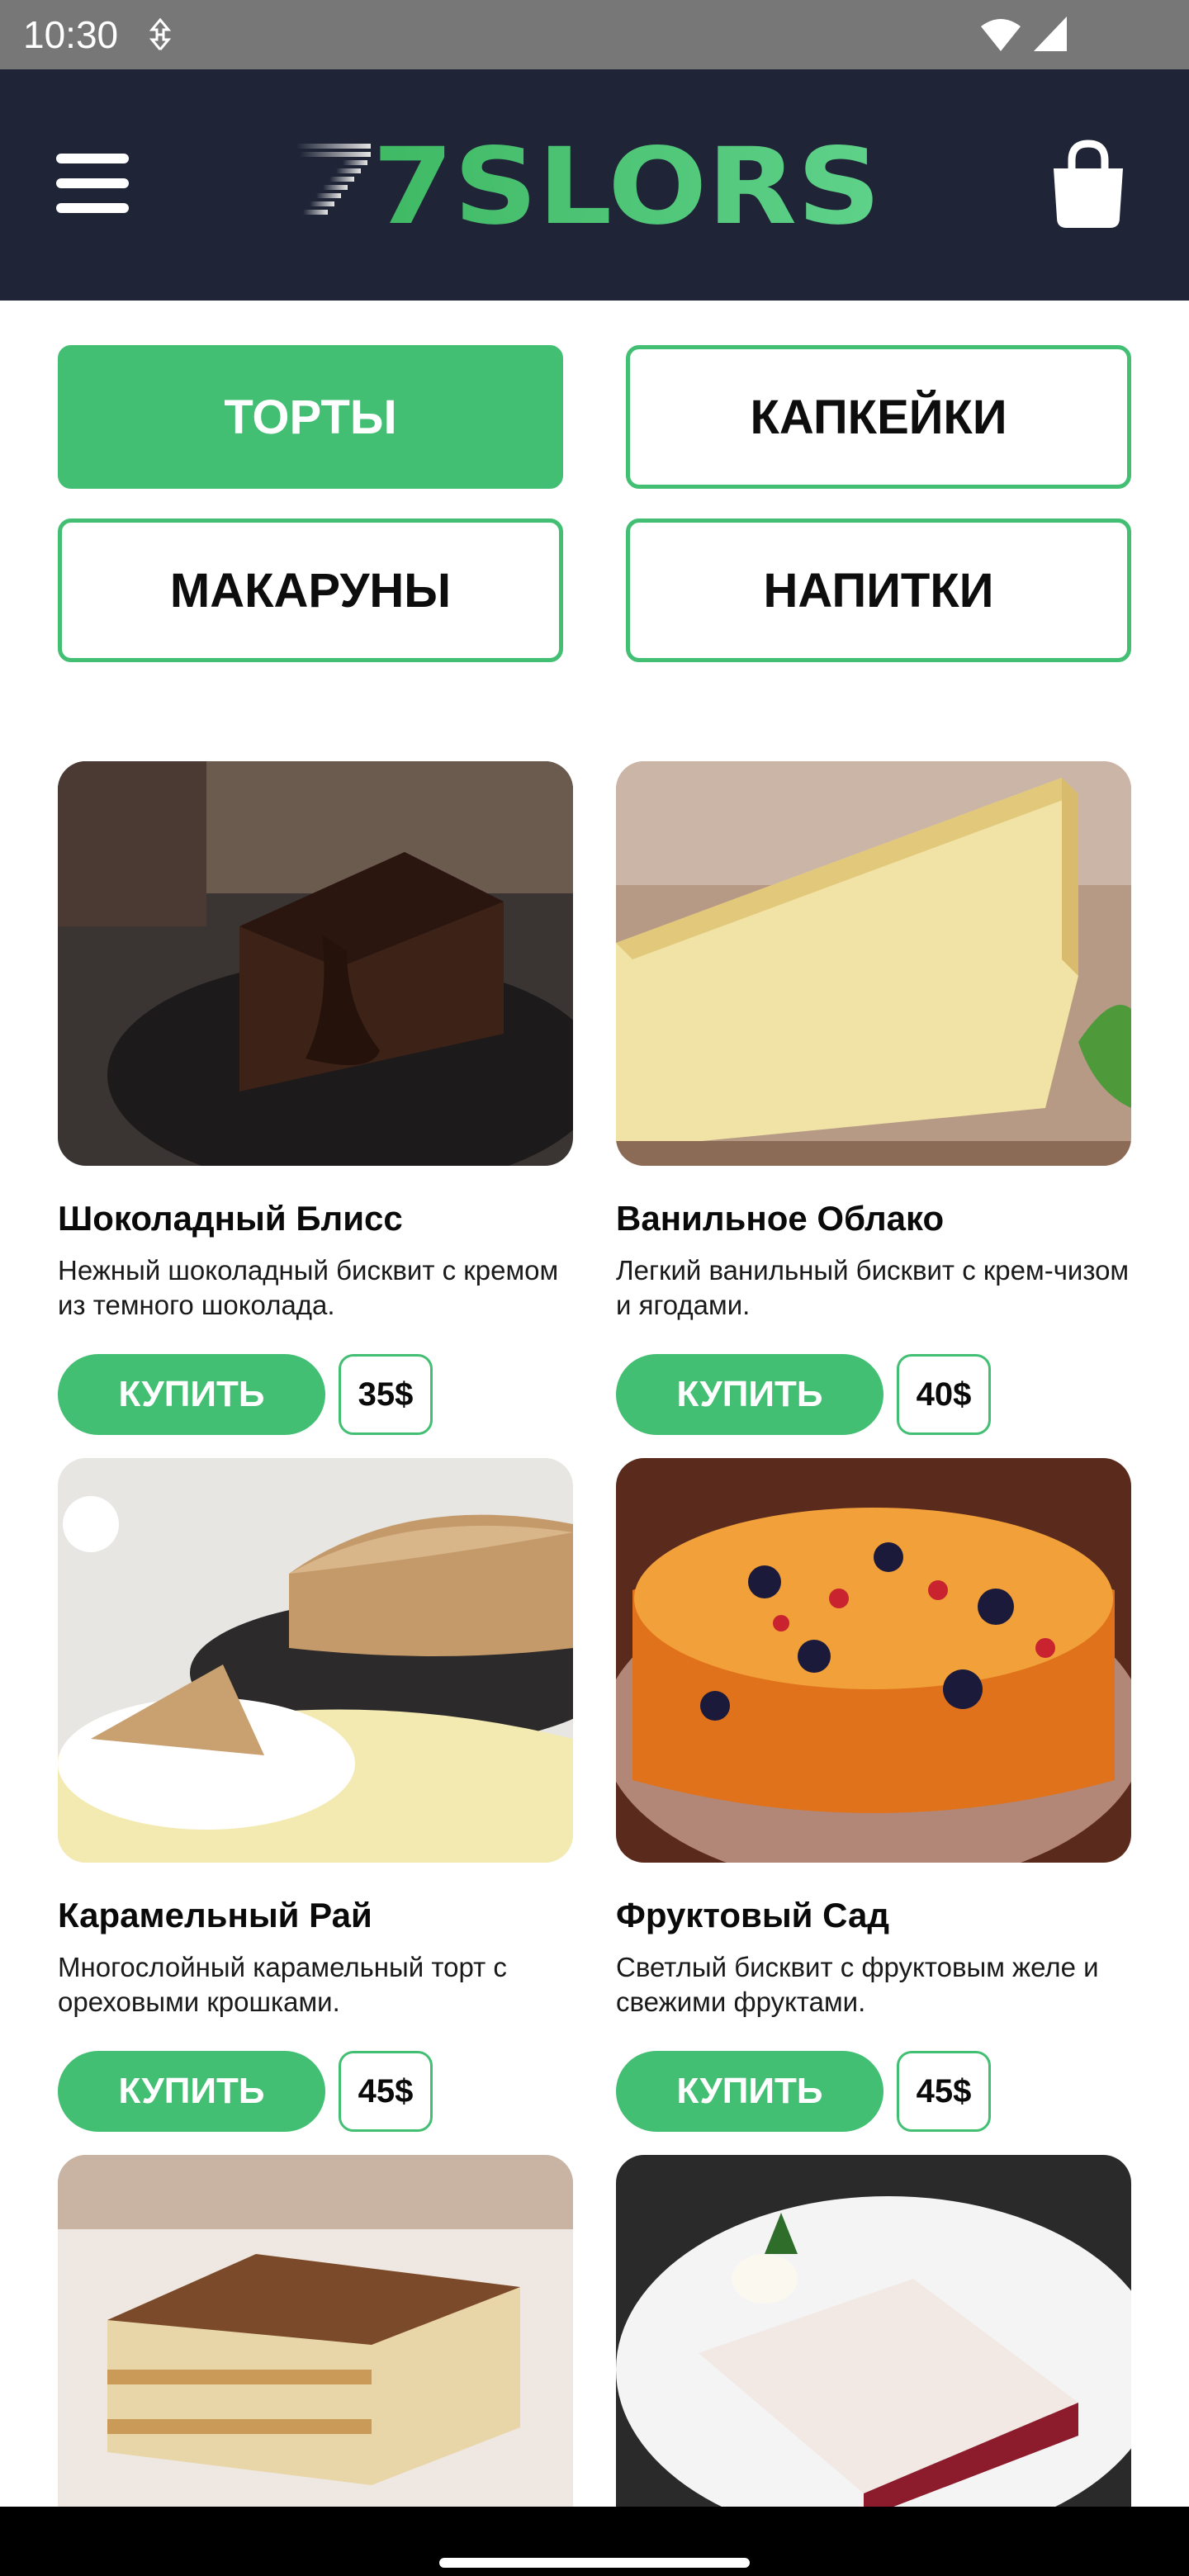 This screenshot has width=1189, height=2576. What do you see at coordinates (230, 1218) in the screenshot?
I see `product-title: Шоколадный Блисс` at bounding box center [230, 1218].